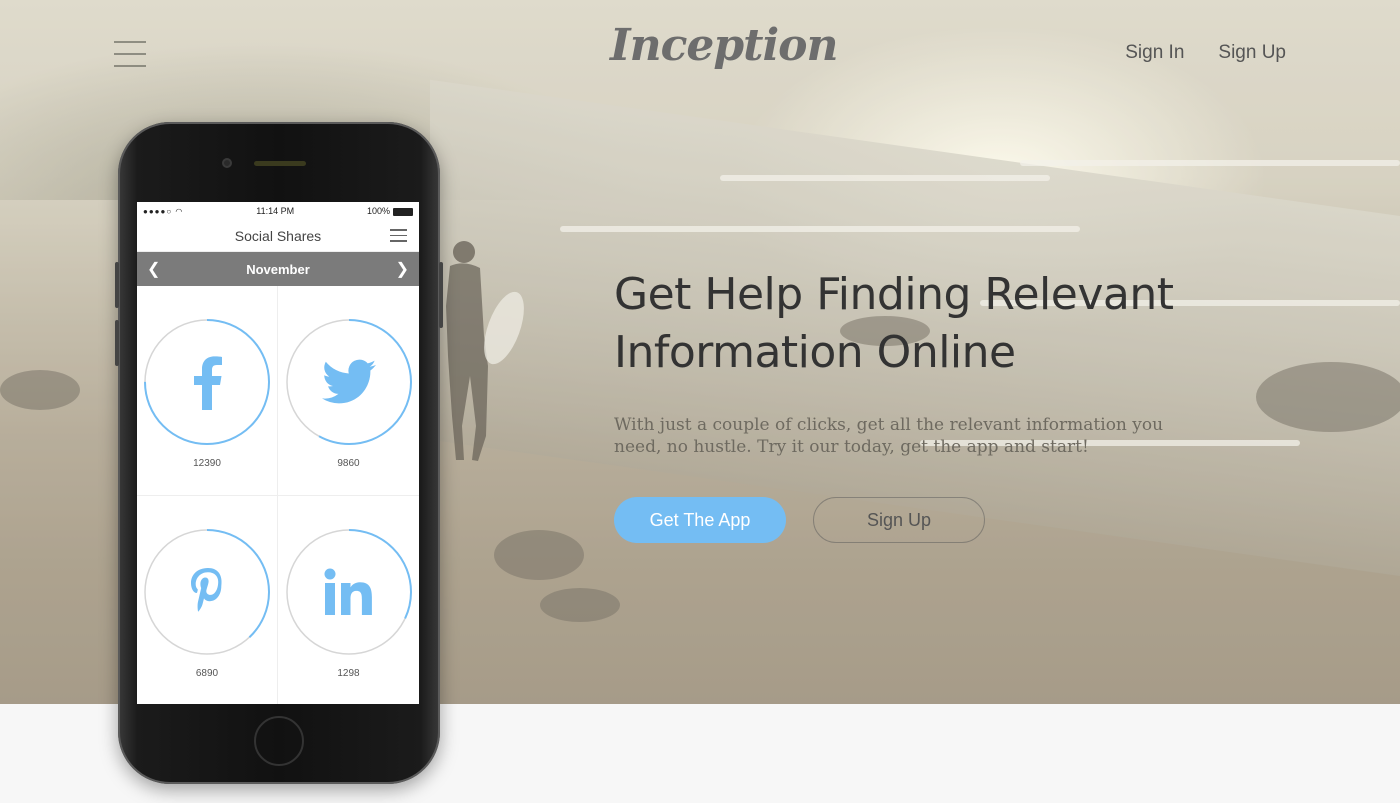  What do you see at coordinates (402, 269) in the screenshot?
I see `next-month-chevron-icon: ❯` at bounding box center [402, 269].